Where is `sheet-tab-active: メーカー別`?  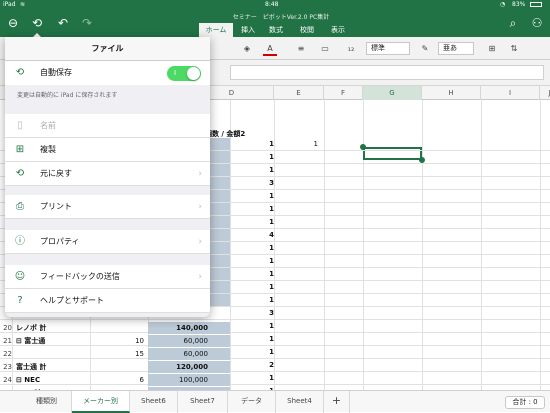
sheet-tab-active: メーカー別 is located at coordinates (101, 402).